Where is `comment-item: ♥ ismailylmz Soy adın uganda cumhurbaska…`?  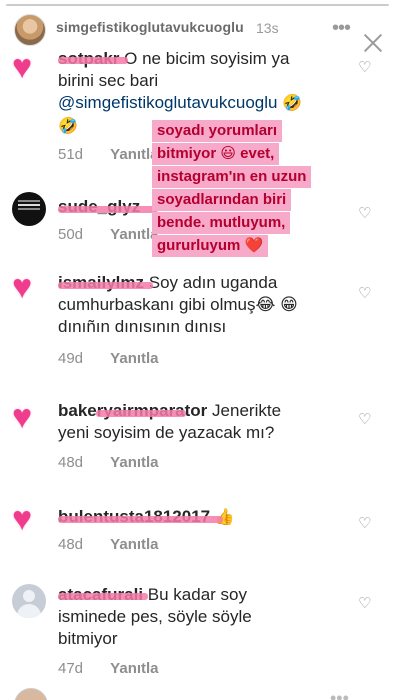 comment-item: ♥ ismailylmz Soy adın uganda cumhurbaska… is located at coordinates (197, 321).